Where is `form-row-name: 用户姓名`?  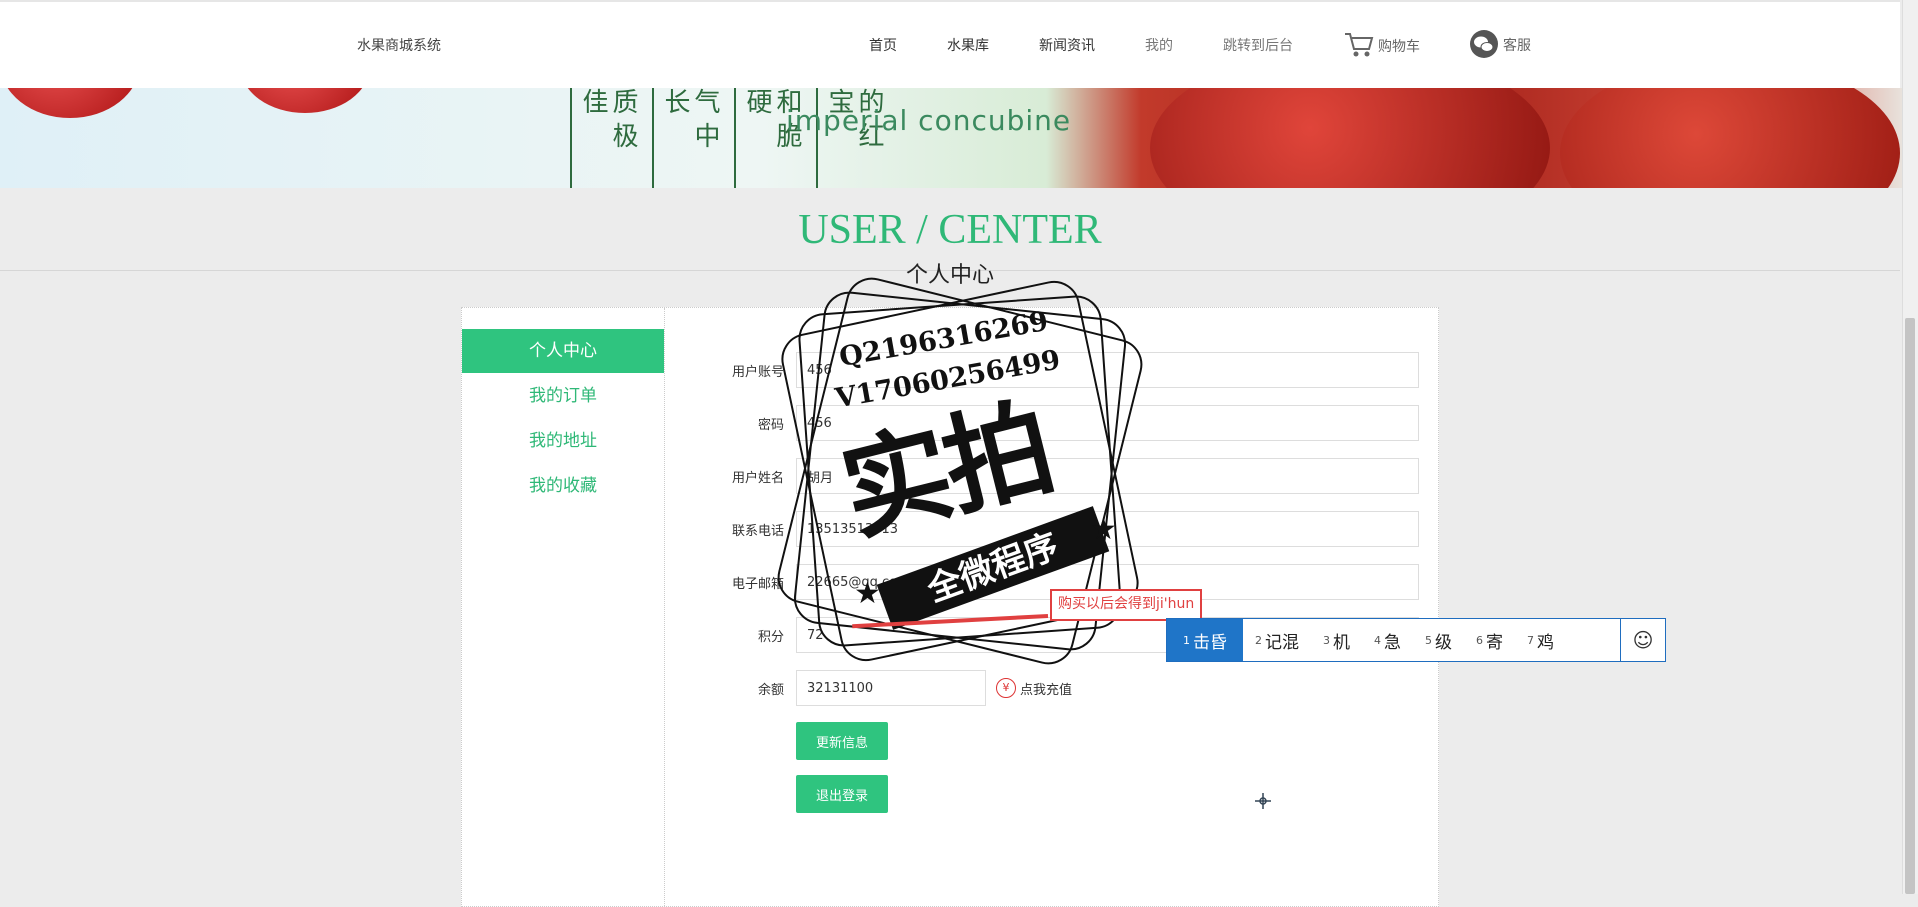 form-row-name: 用户姓名 is located at coordinates (1060, 476).